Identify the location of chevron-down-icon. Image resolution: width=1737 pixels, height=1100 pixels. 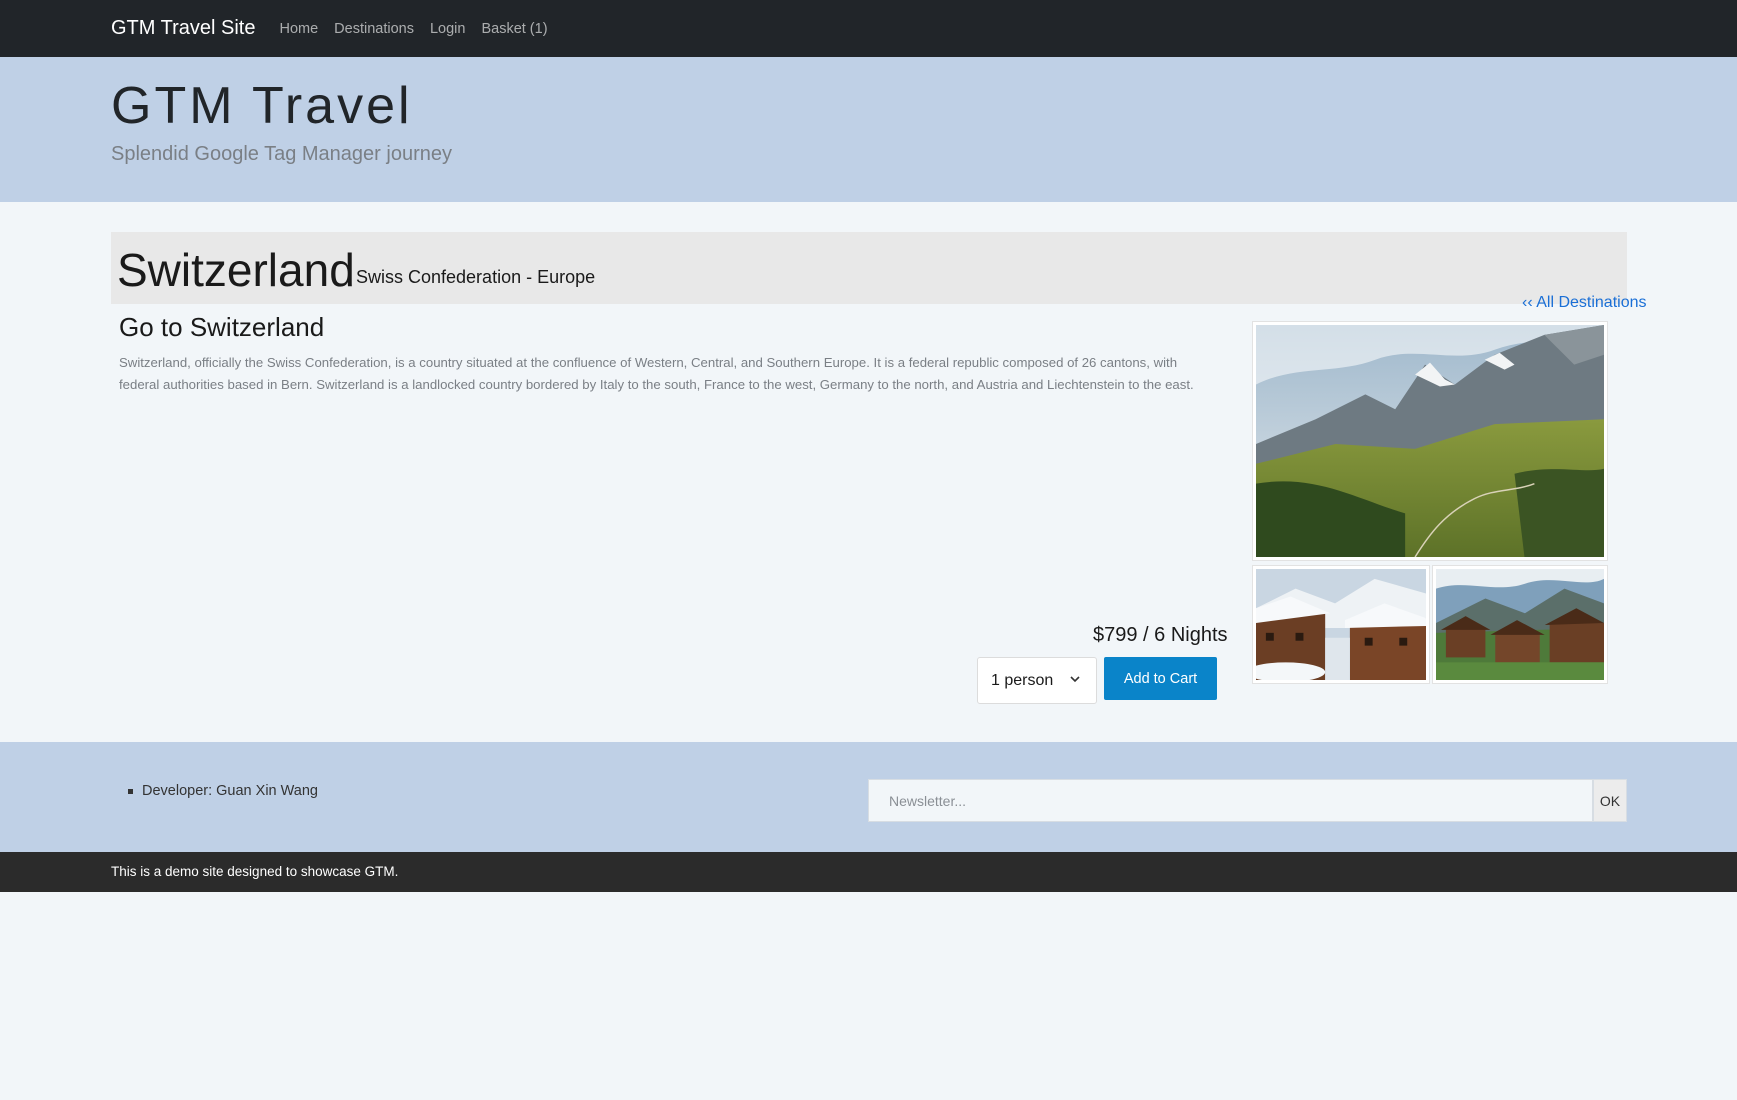
(1075, 679).